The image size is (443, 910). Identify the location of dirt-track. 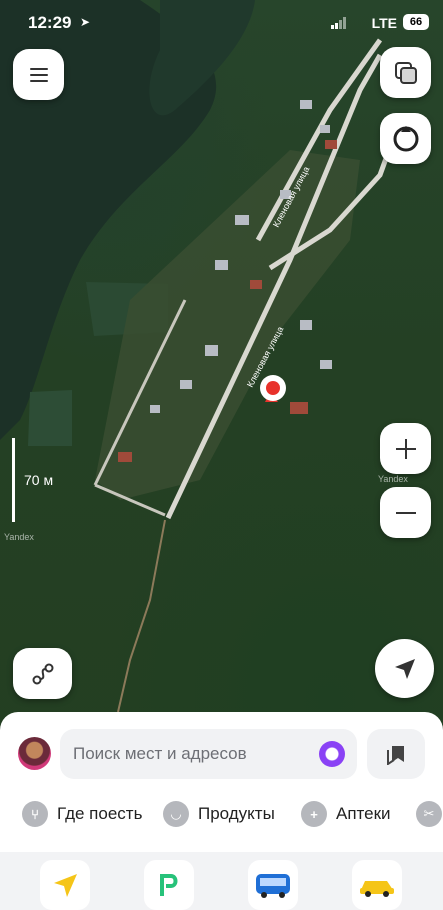
(141, 616).